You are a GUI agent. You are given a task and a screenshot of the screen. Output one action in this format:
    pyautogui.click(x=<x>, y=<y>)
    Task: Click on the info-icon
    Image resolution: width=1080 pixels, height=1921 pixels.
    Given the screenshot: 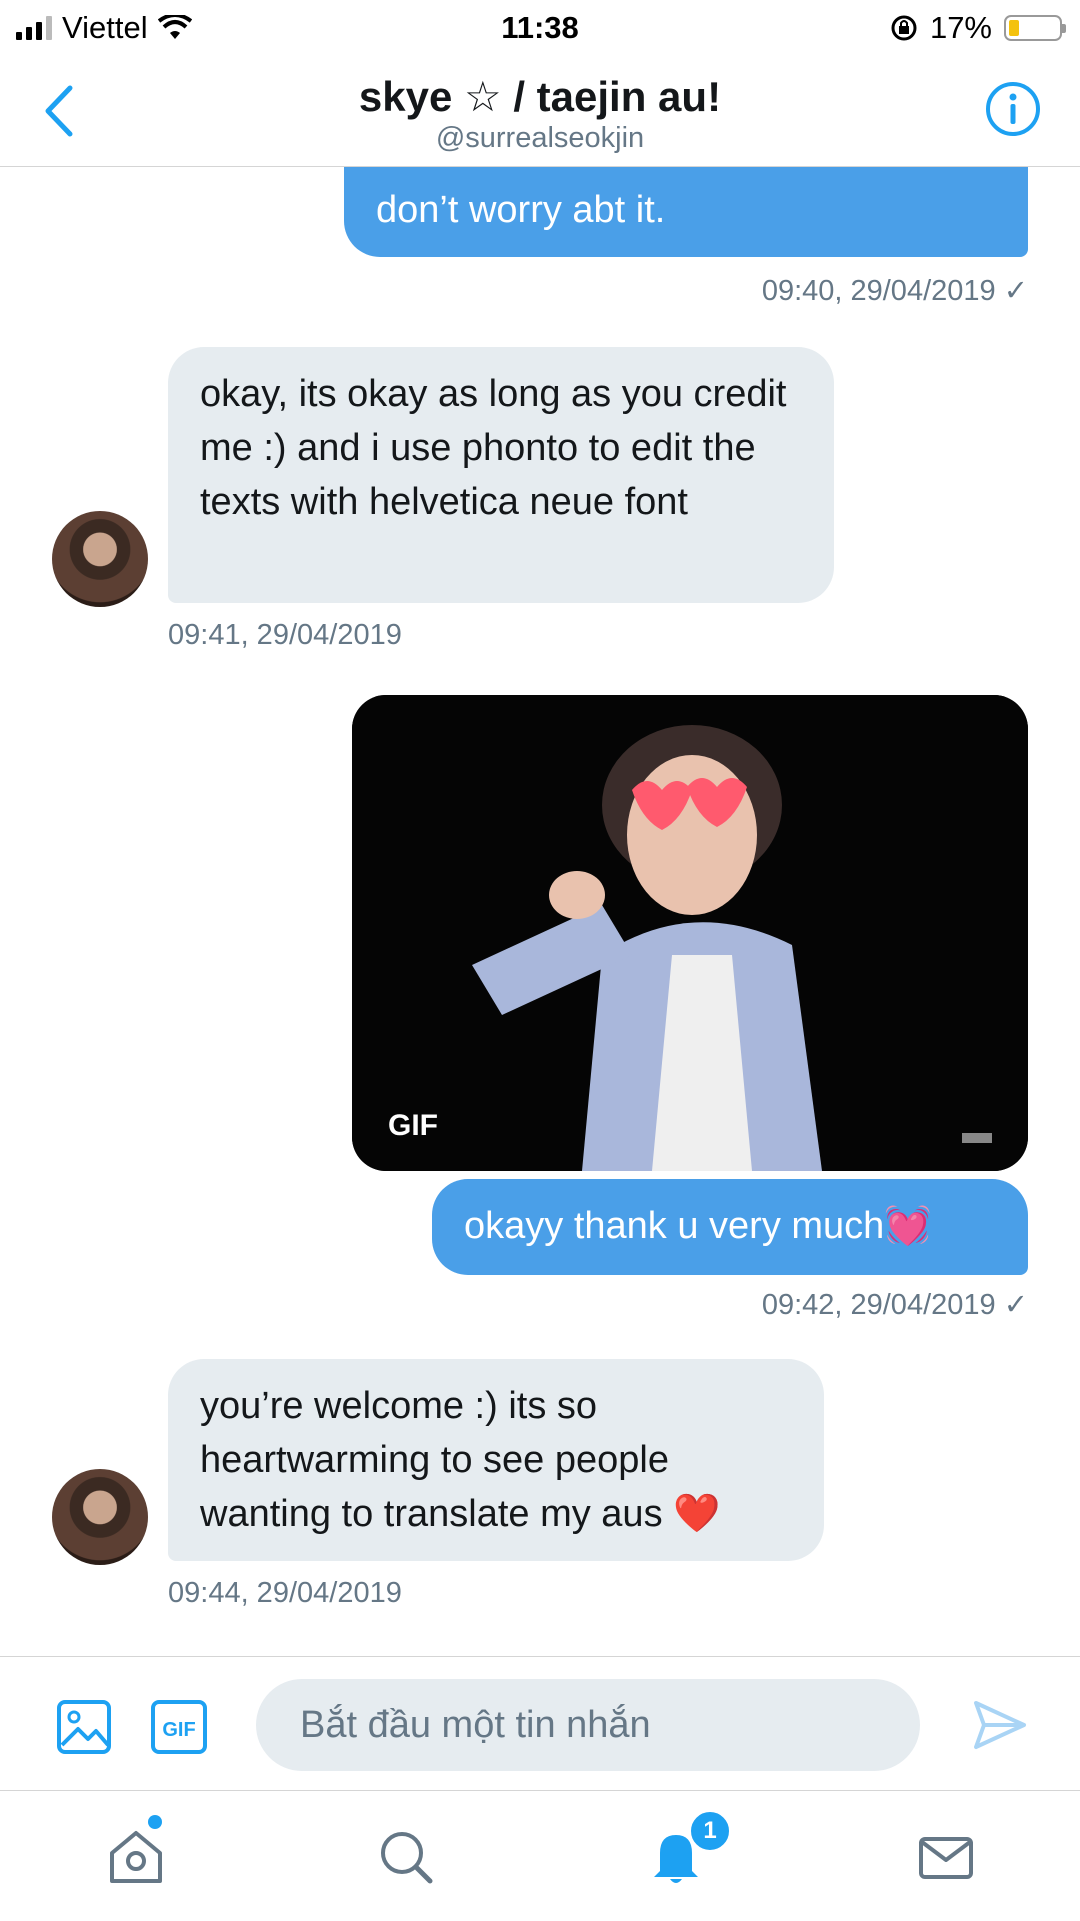 What is the action you would take?
    pyautogui.click(x=1013, y=109)
    